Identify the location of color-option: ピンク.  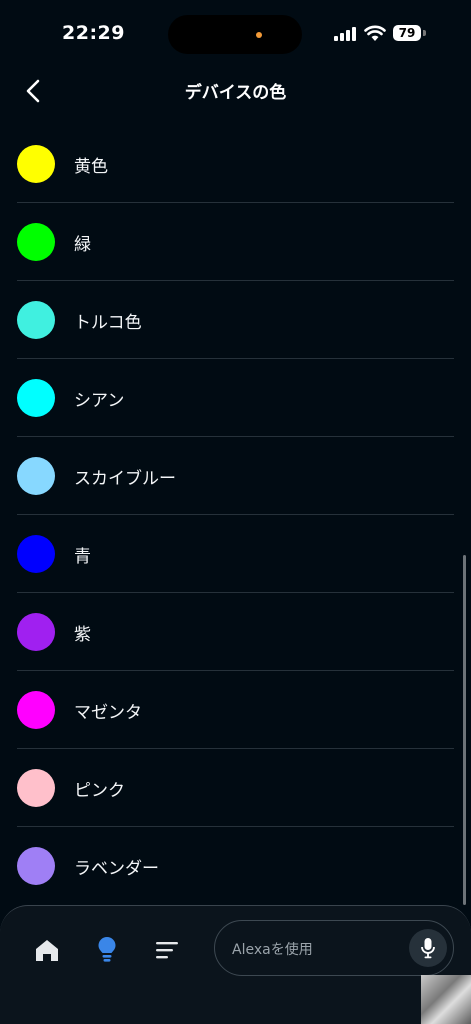
(235, 788).